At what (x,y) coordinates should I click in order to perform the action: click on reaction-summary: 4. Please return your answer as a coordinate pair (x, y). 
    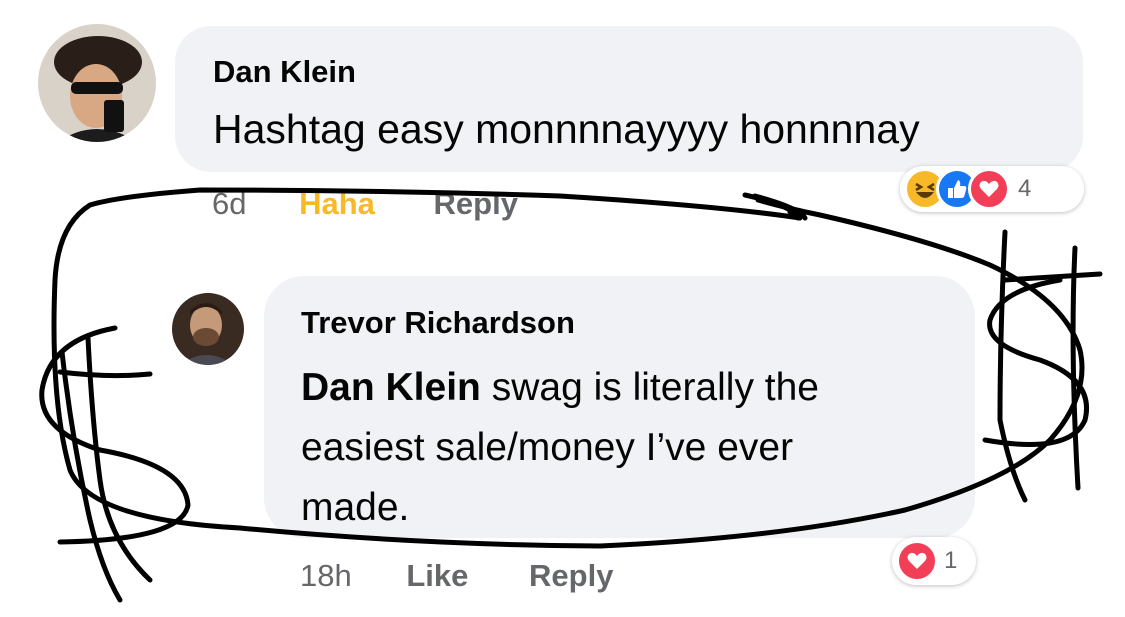
    Looking at the image, I should click on (992, 189).